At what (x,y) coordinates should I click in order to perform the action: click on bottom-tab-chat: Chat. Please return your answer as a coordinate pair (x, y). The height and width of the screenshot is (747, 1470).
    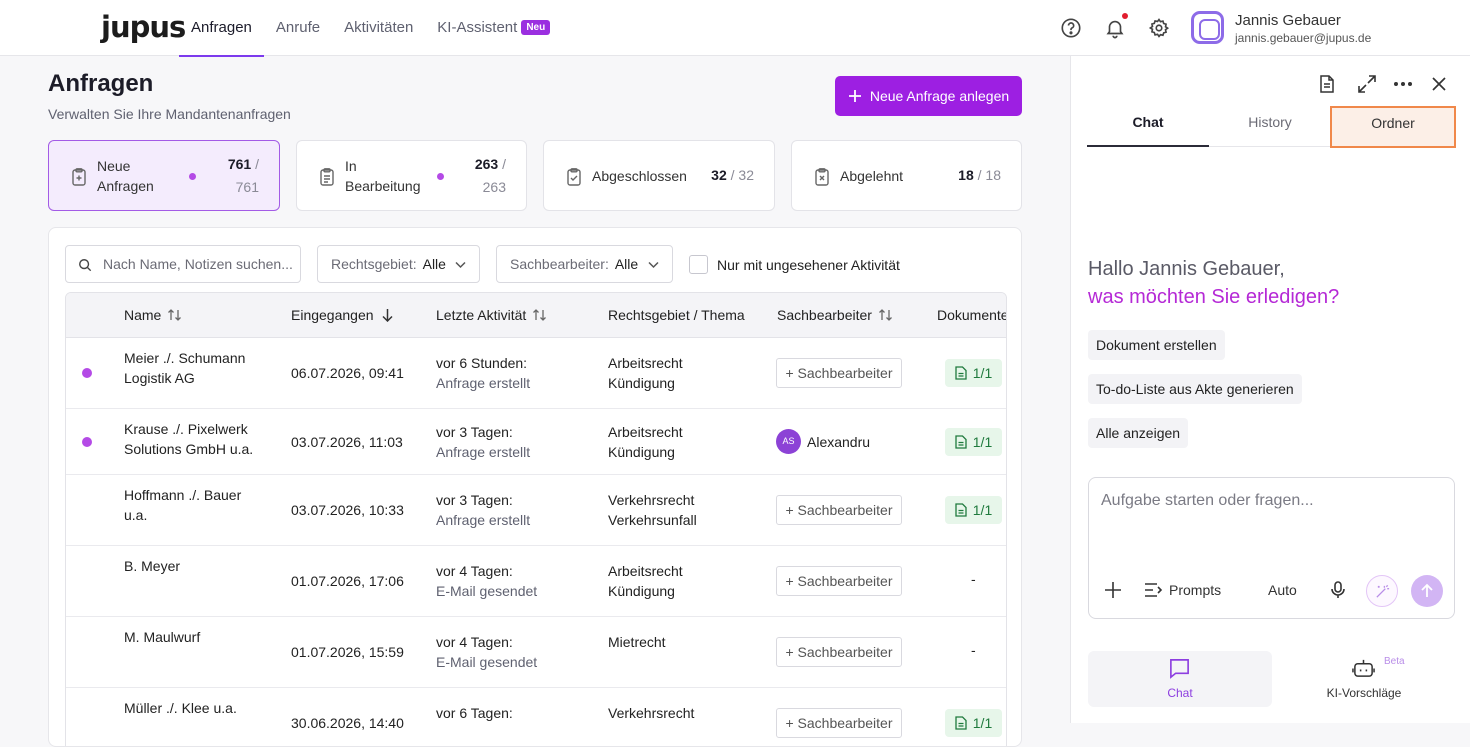
    Looking at the image, I should click on (1180, 679).